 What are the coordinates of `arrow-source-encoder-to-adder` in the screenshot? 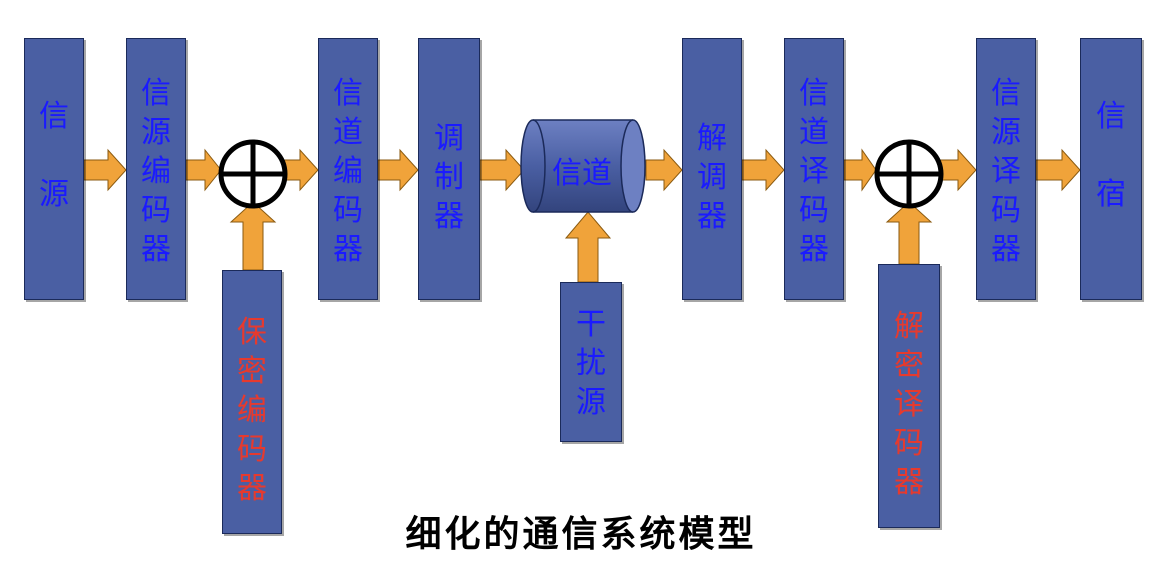 It's located at (203, 170).